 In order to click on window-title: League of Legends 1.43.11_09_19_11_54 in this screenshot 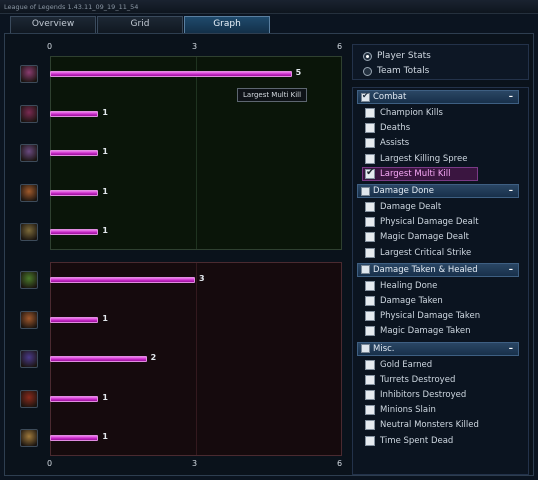, I will do `click(269, 7)`.